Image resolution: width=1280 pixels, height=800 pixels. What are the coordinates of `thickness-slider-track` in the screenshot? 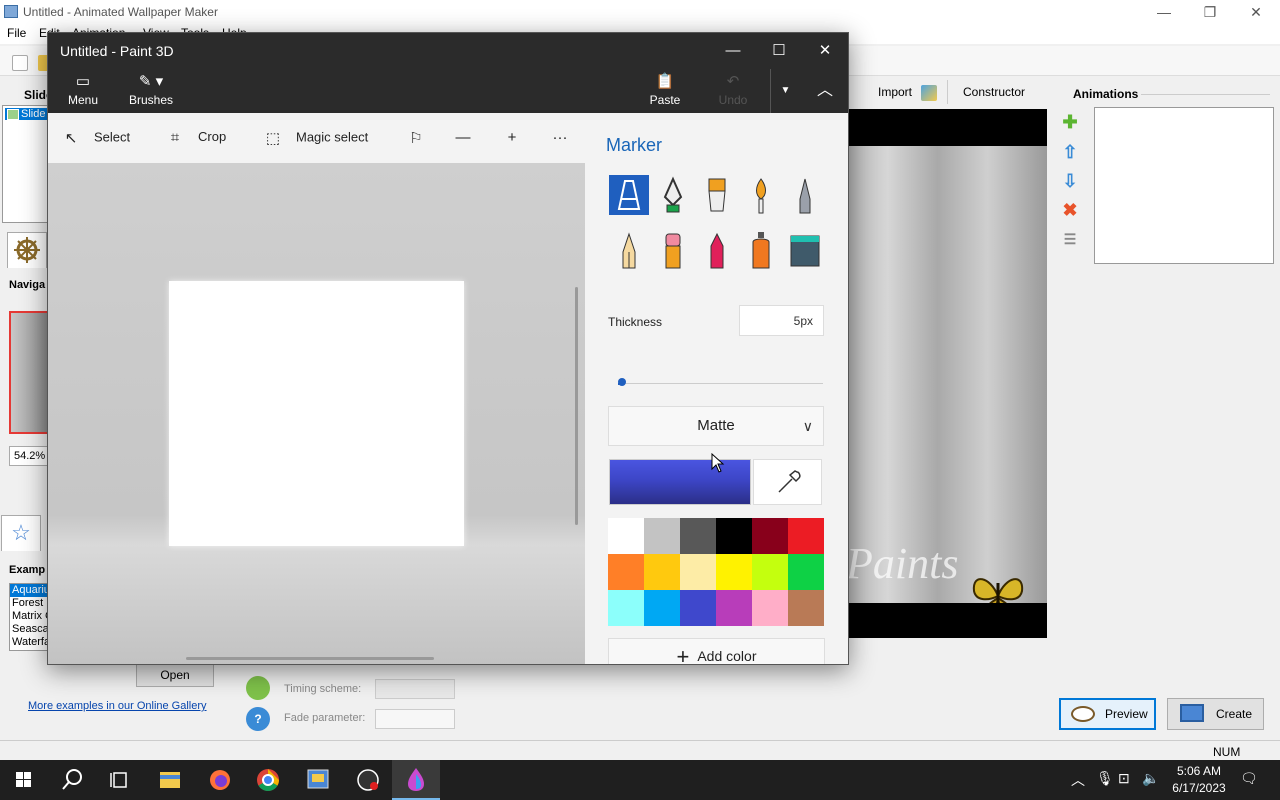 It's located at (720, 383).